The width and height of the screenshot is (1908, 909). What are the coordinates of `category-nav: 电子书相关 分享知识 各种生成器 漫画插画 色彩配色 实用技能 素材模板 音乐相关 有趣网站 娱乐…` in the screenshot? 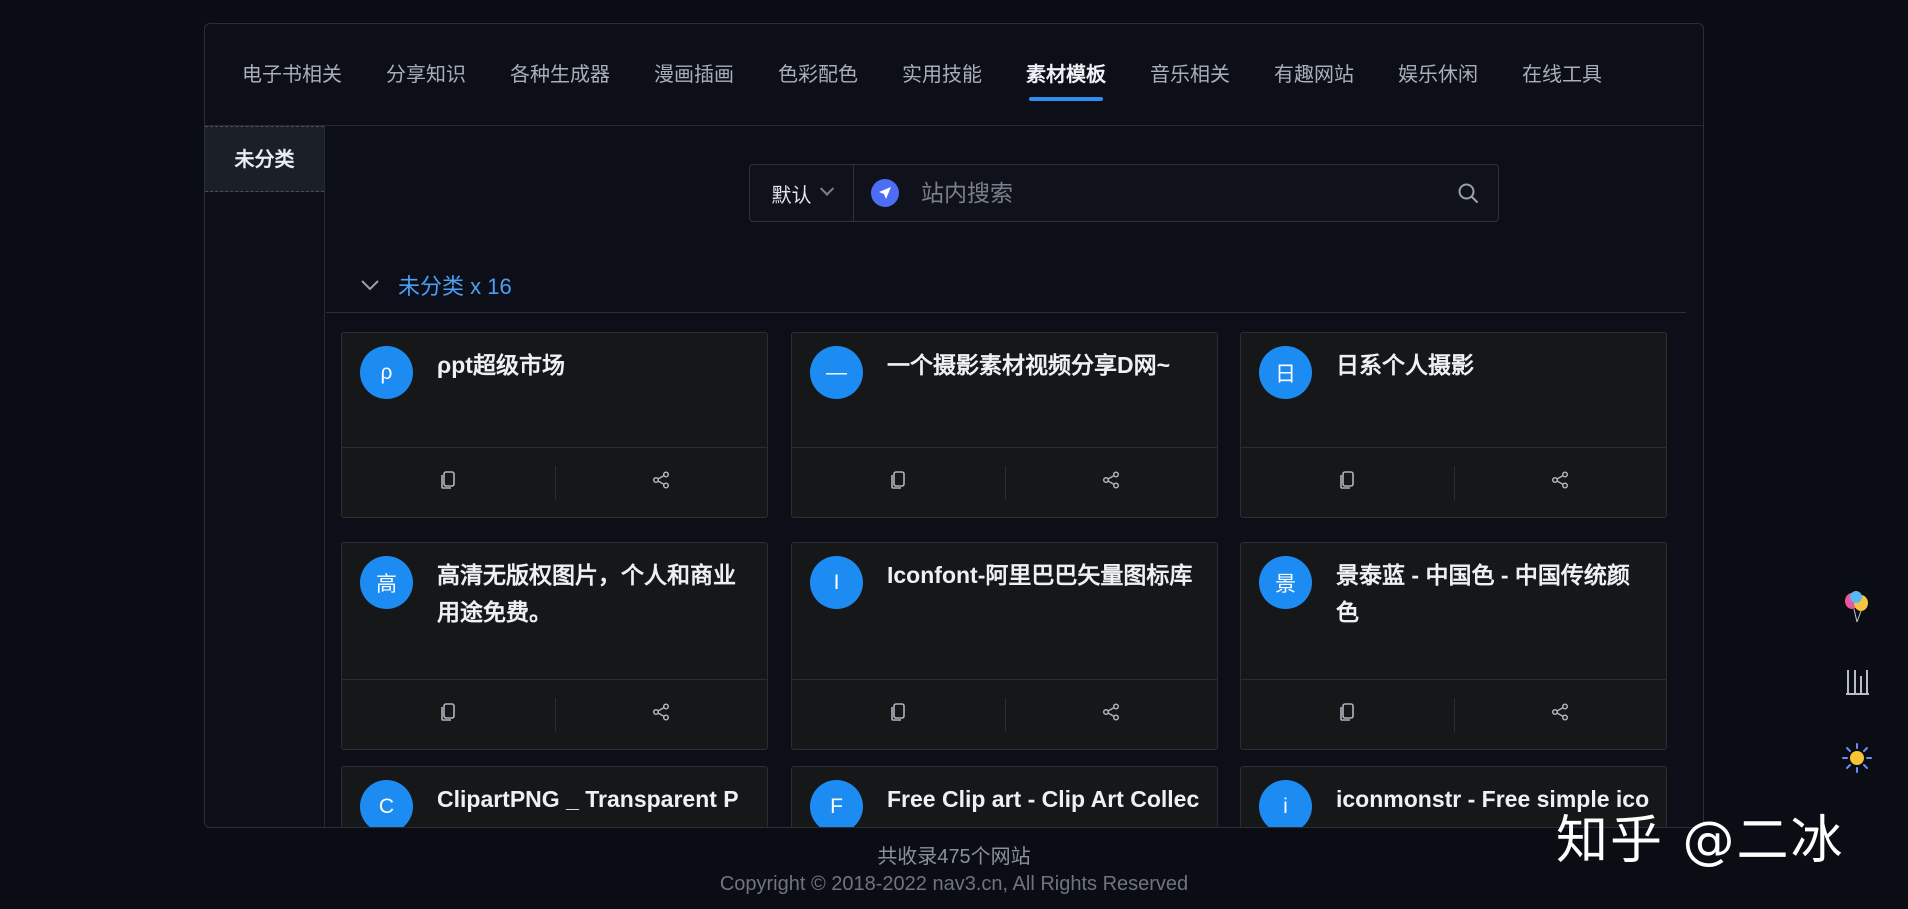 It's located at (954, 75).